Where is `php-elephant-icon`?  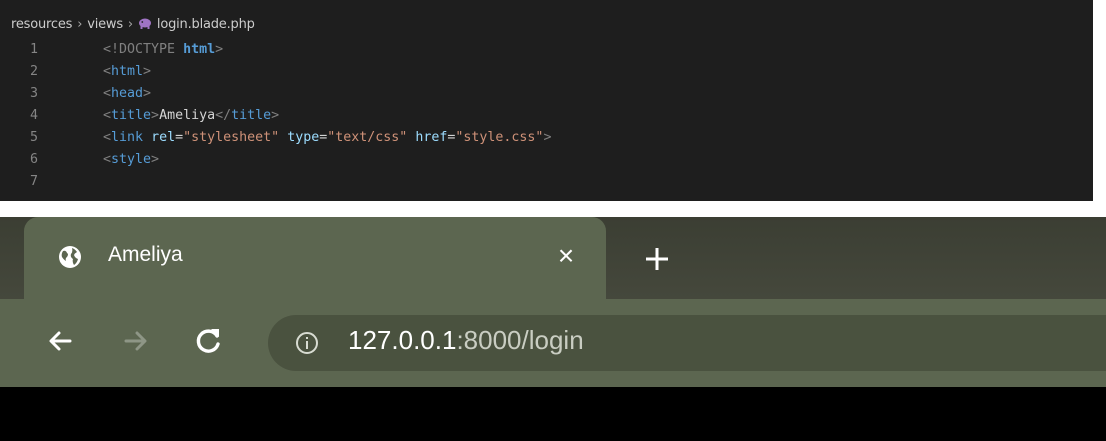 php-elephant-icon is located at coordinates (144, 23).